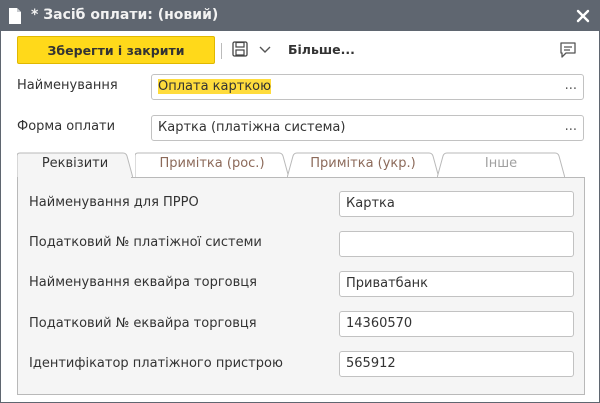 This screenshot has height=403, width=600. Describe the element at coordinates (240, 49) in the screenshot. I see `floppy-disk-icon` at that location.